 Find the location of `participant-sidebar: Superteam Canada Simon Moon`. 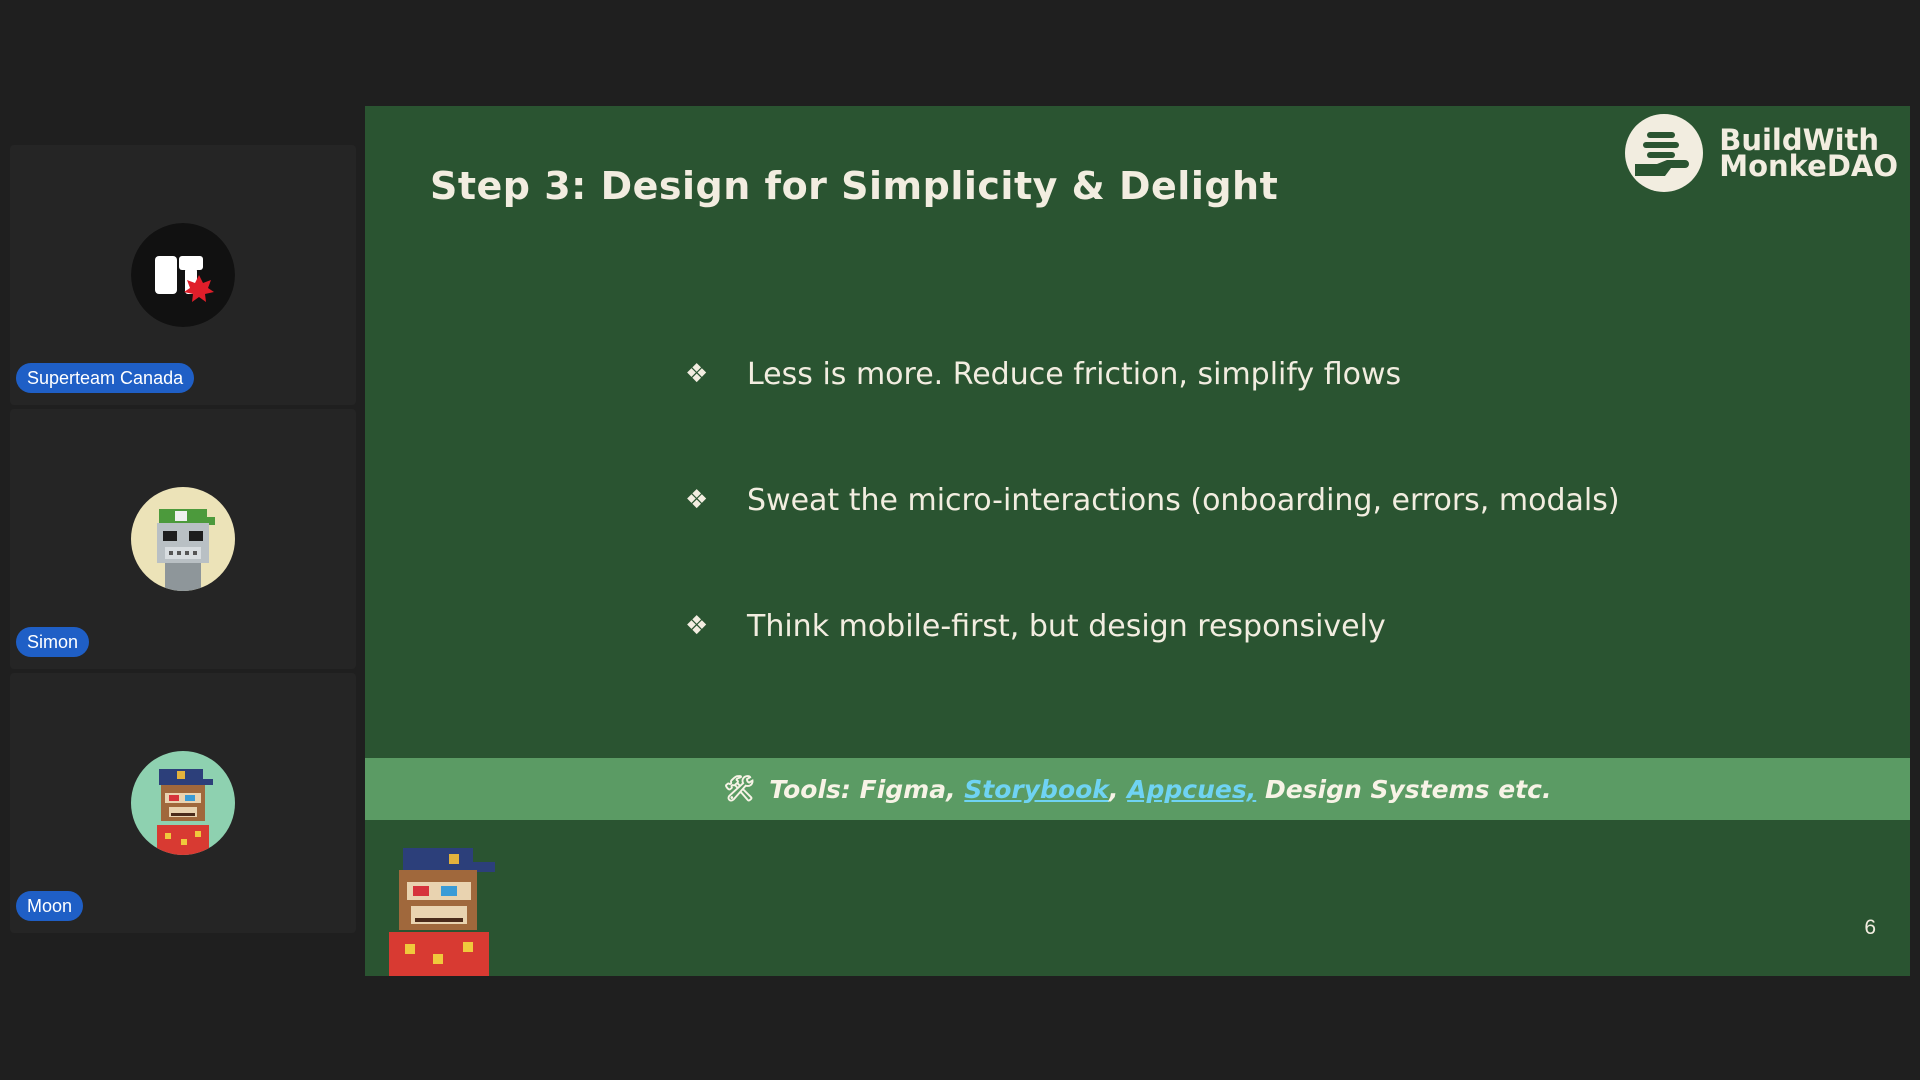

participant-sidebar: Superteam Canada Simon Moon is located at coordinates (183, 541).